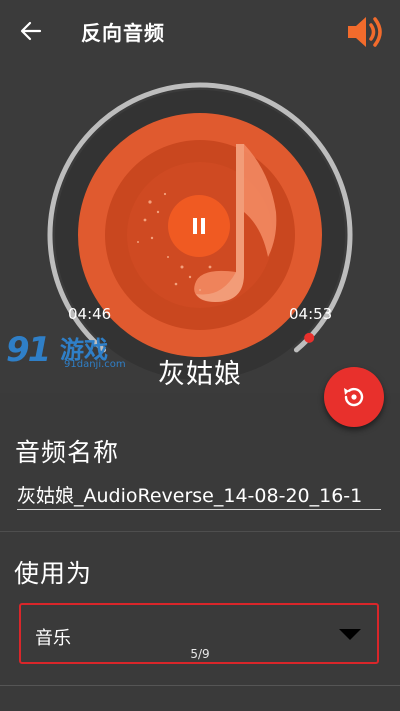  Describe the element at coordinates (200, 685) in the screenshot. I see `bottom-divider` at that location.